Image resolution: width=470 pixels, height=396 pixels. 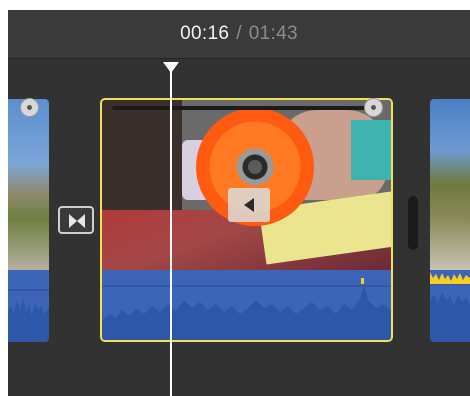 What do you see at coordinates (240, 108) in the screenshot?
I see `trim-track` at bounding box center [240, 108].